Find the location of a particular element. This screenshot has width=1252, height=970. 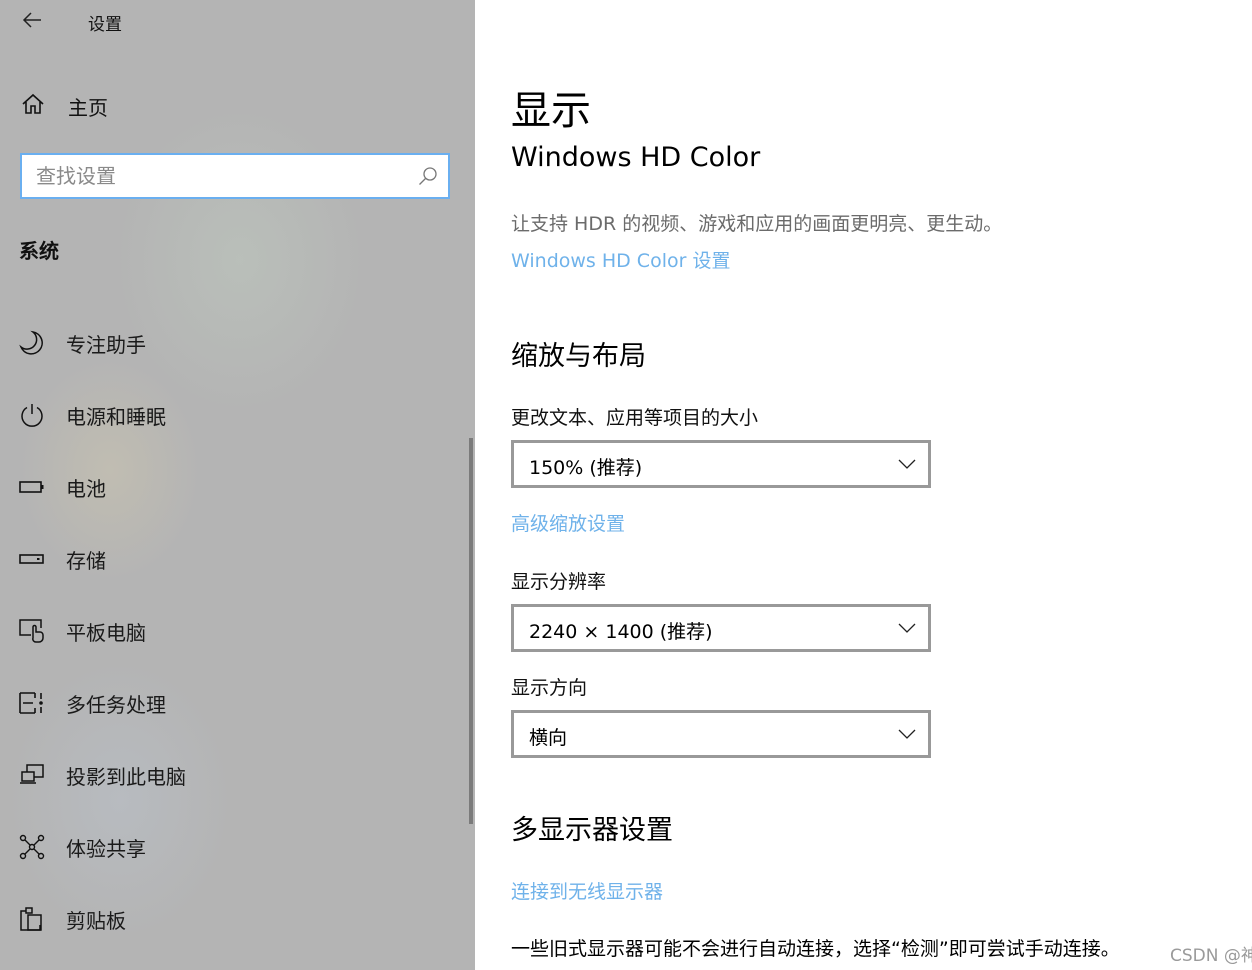

sidebar-item-power-sleep: 电源和睡眠 is located at coordinates (230, 414).